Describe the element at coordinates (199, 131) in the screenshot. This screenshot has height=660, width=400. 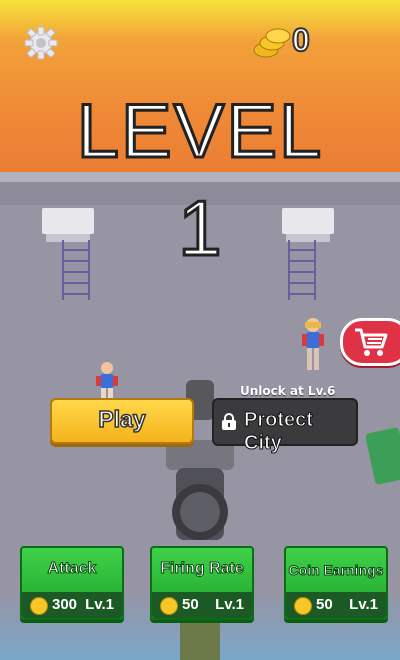
I see `level-title: LEVEL` at that location.